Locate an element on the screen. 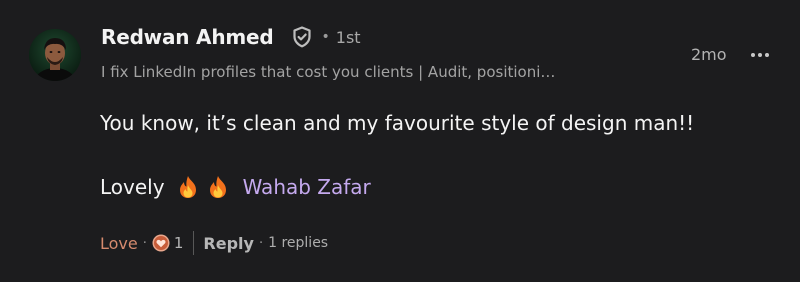  love-reaction-button: Love is located at coordinates (119, 243).